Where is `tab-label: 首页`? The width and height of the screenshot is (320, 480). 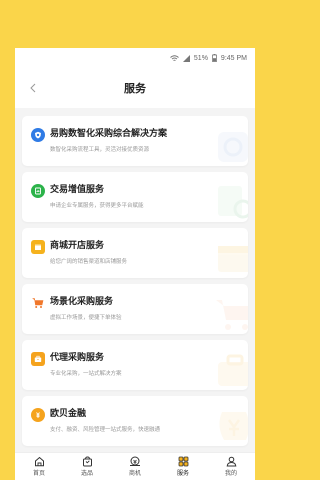
tab-label: 首页 is located at coordinates (38, 474).